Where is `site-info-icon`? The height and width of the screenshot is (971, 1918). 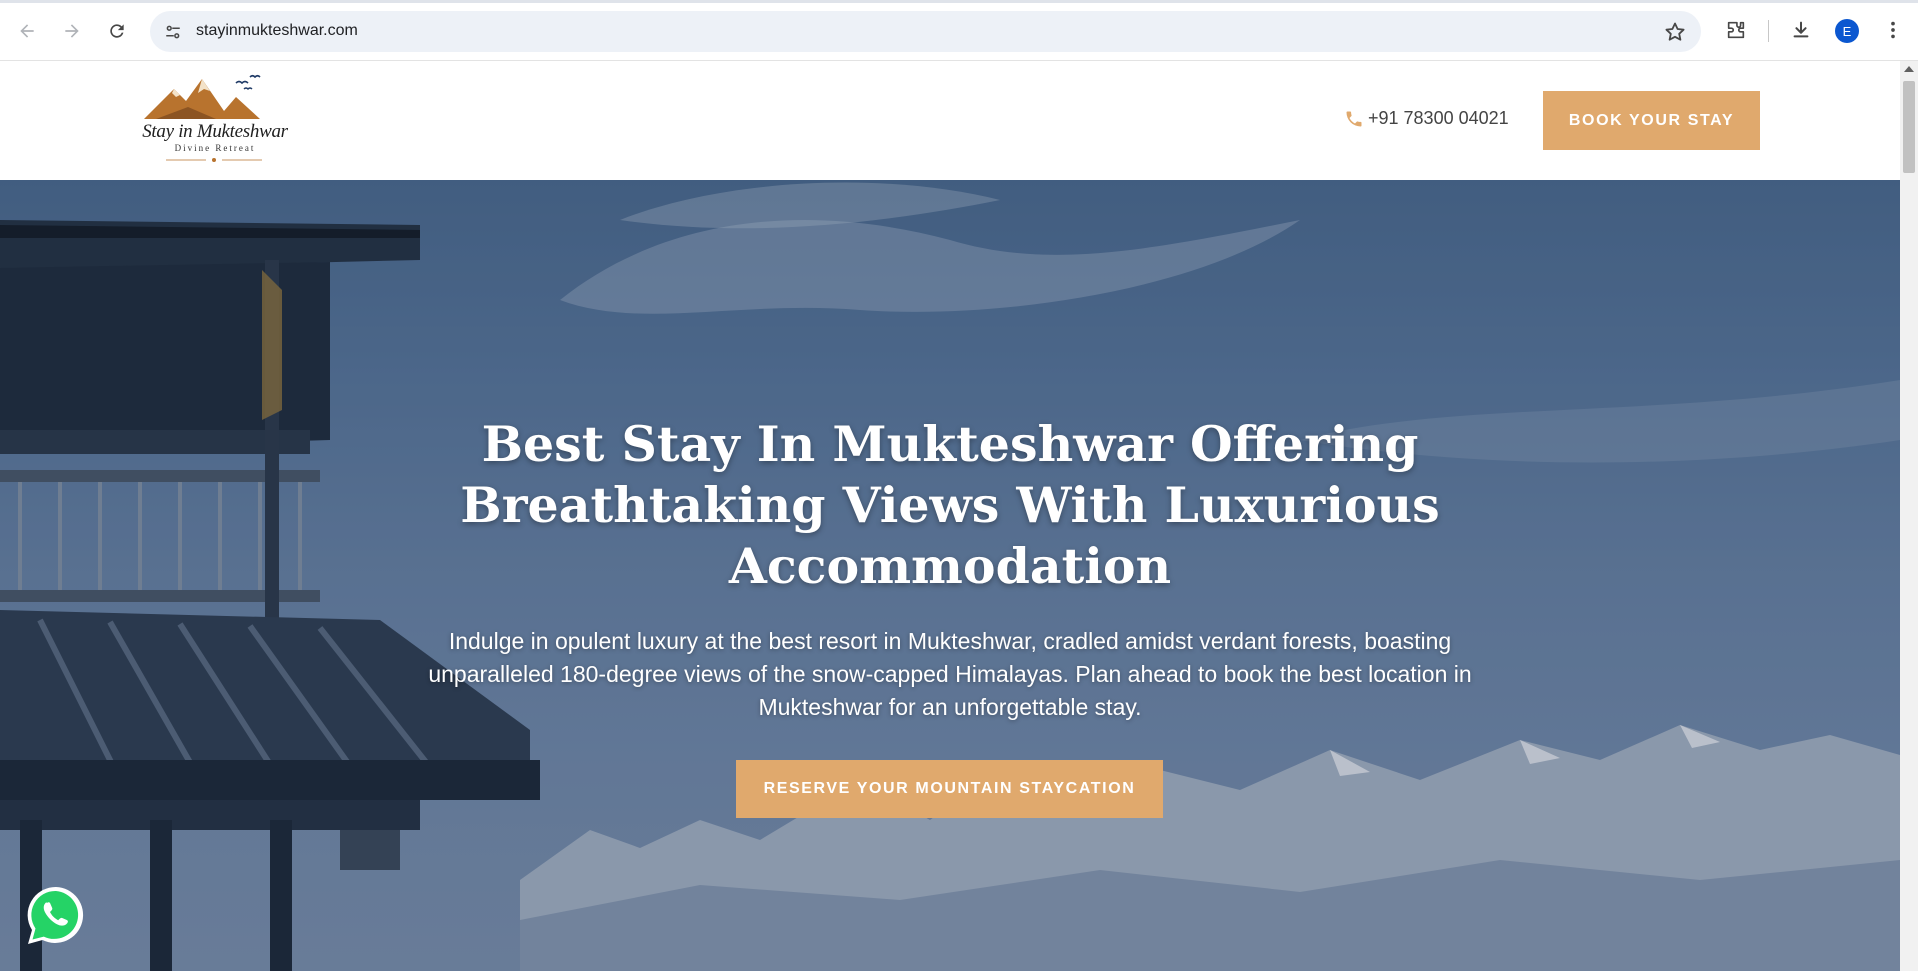 site-info-icon is located at coordinates (173, 32).